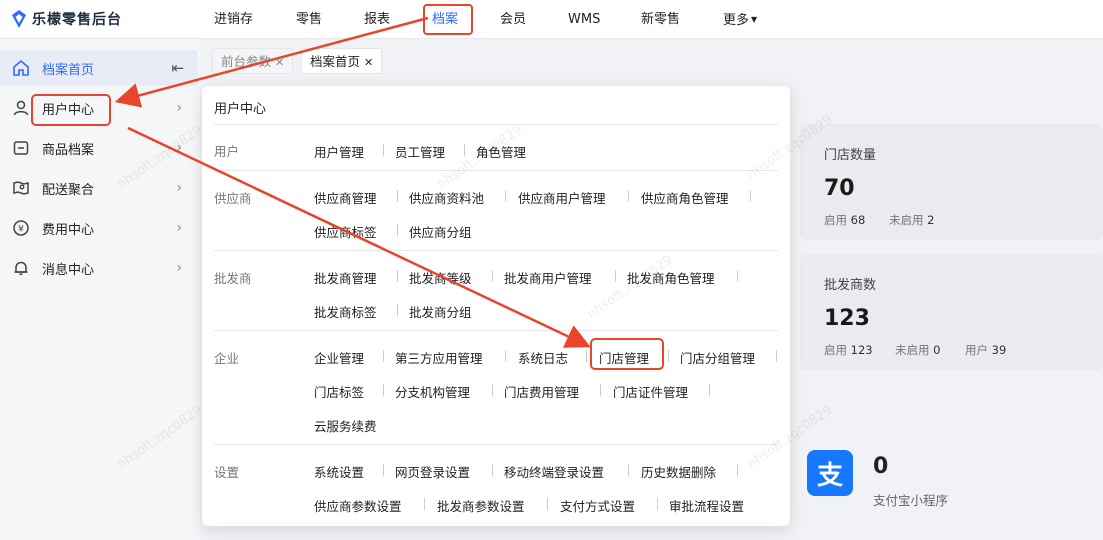 The image size is (1103, 540). I want to click on nav-more: 更多 ▼, so click(740, 19).